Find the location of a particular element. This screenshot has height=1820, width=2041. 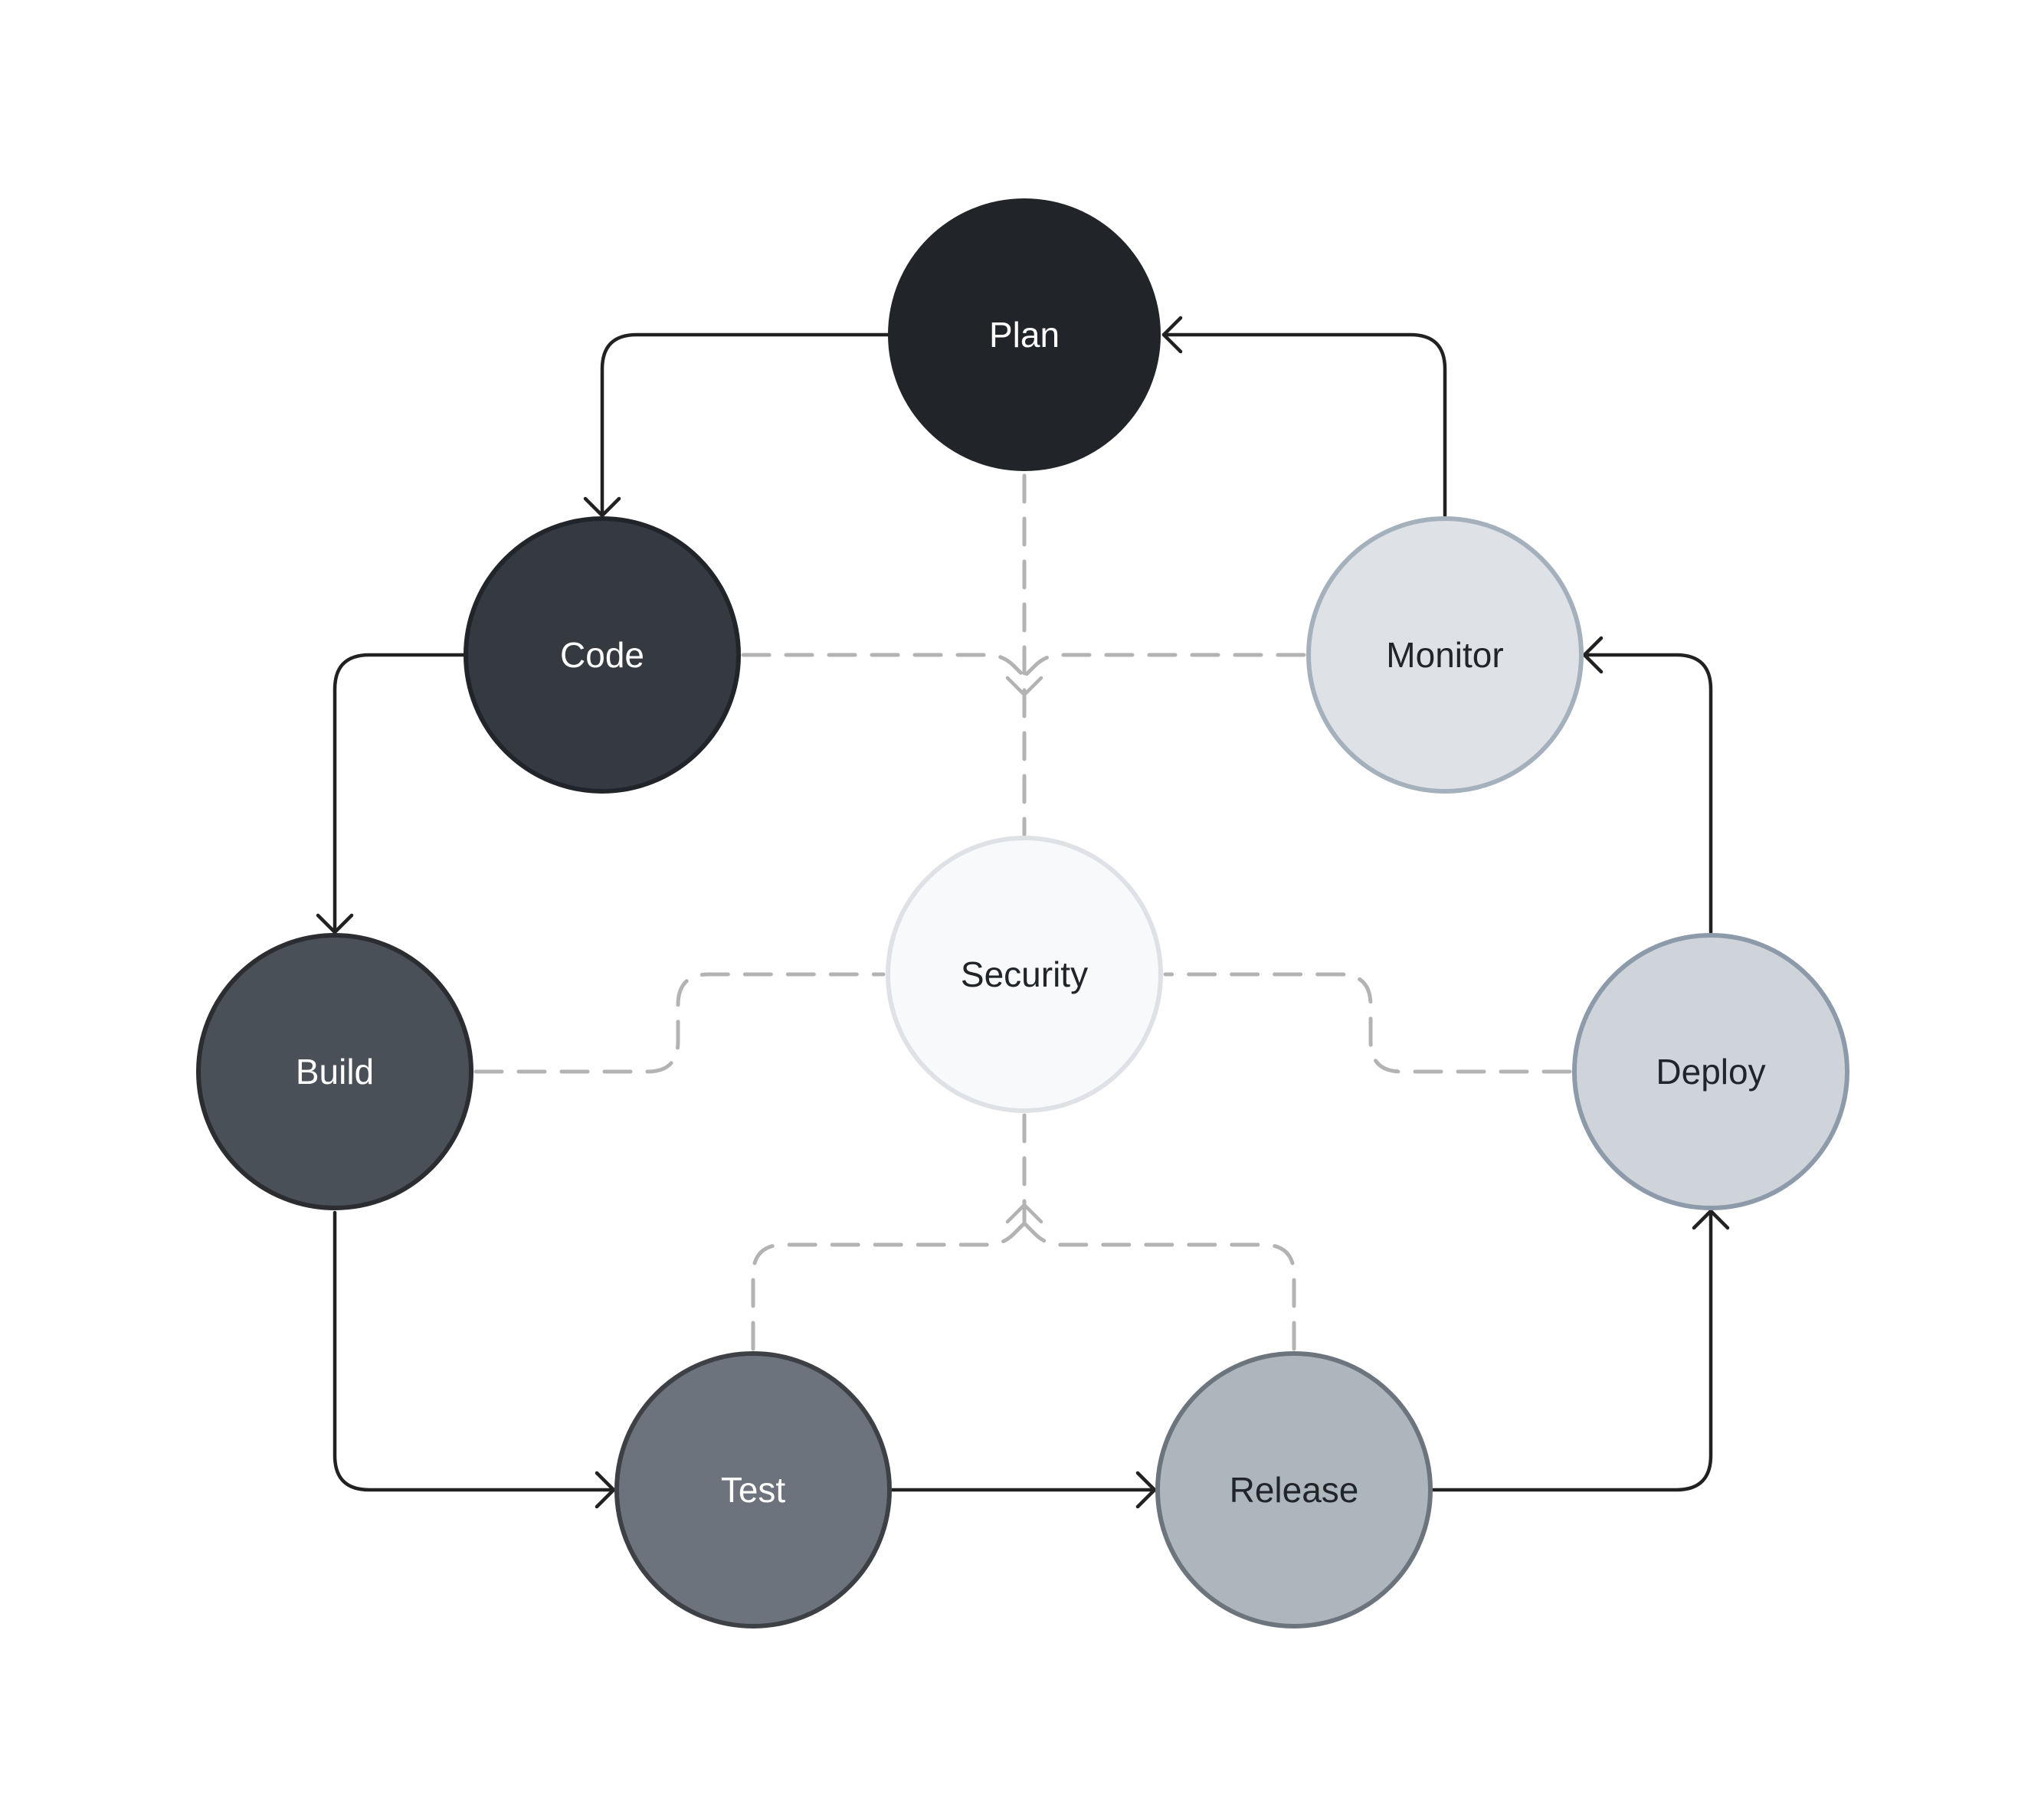

node-deploy: Deploy is located at coordinates (1711, 1071).